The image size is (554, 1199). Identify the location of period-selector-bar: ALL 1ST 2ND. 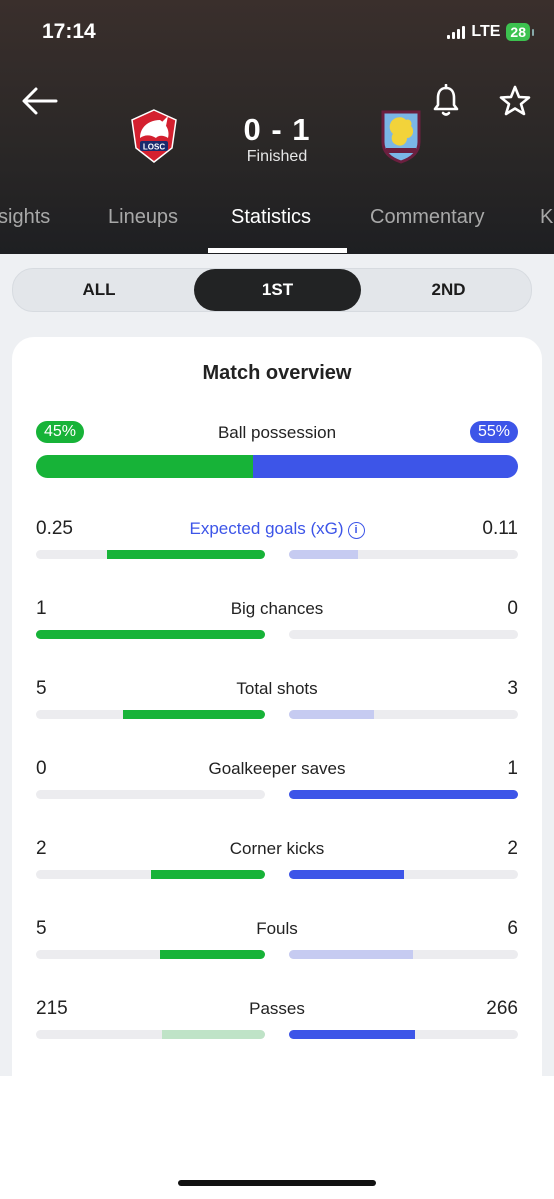
(277, 290).